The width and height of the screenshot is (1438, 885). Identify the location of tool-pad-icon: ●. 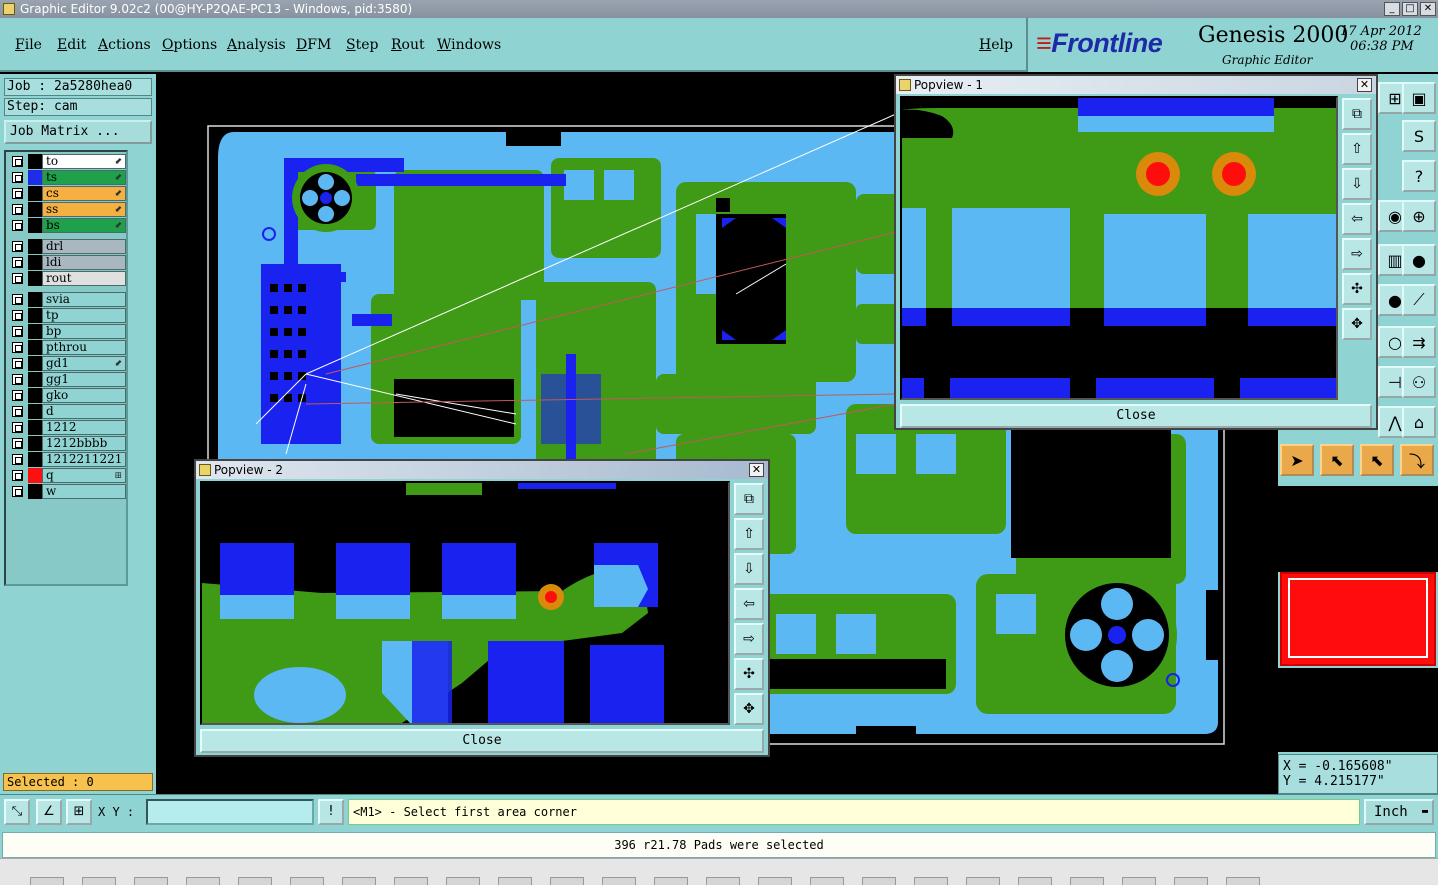
(1419, 260).